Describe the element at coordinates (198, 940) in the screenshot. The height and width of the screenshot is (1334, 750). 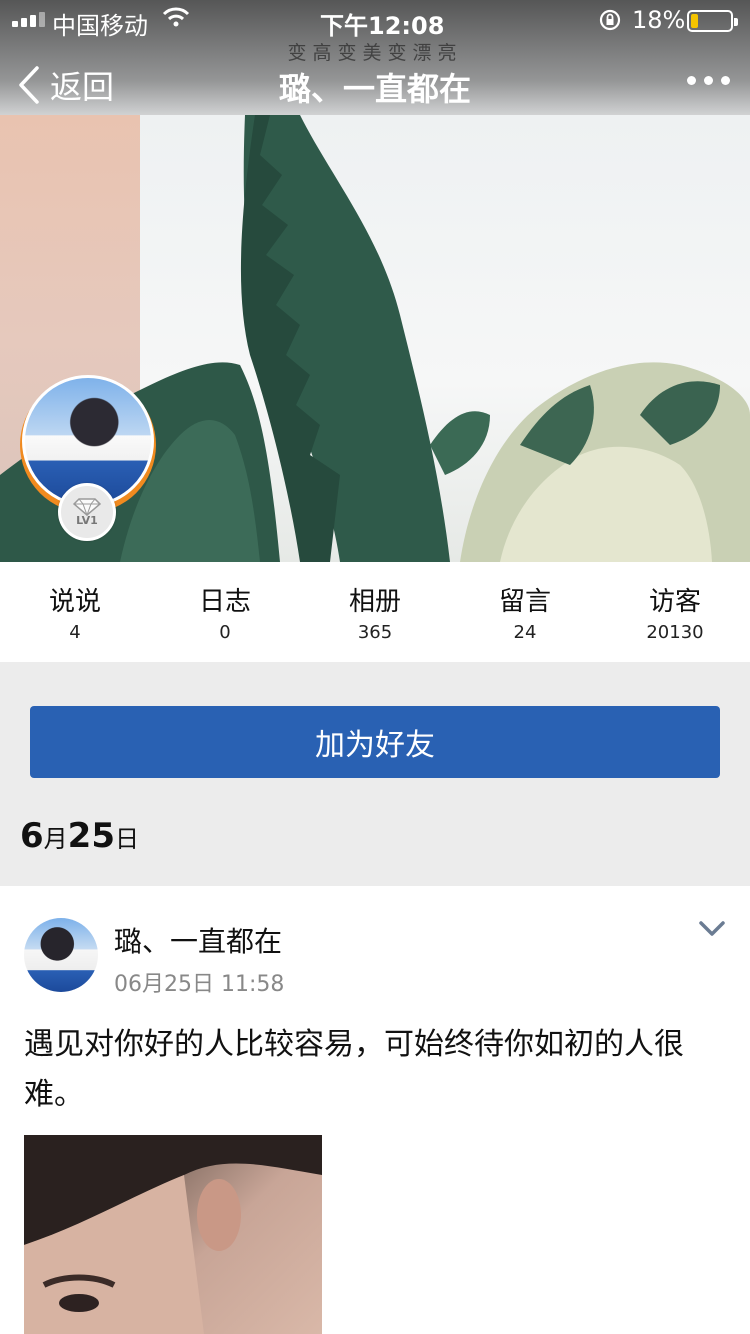
I see `post-author: 璐、一直都在` at that location.